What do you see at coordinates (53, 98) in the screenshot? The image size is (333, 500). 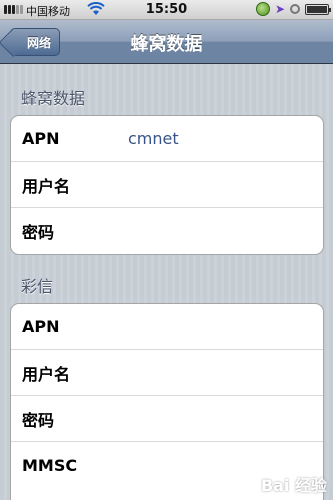 I see `section-header-cellular: 蜂窝数据` at bounding box center [53, 98].